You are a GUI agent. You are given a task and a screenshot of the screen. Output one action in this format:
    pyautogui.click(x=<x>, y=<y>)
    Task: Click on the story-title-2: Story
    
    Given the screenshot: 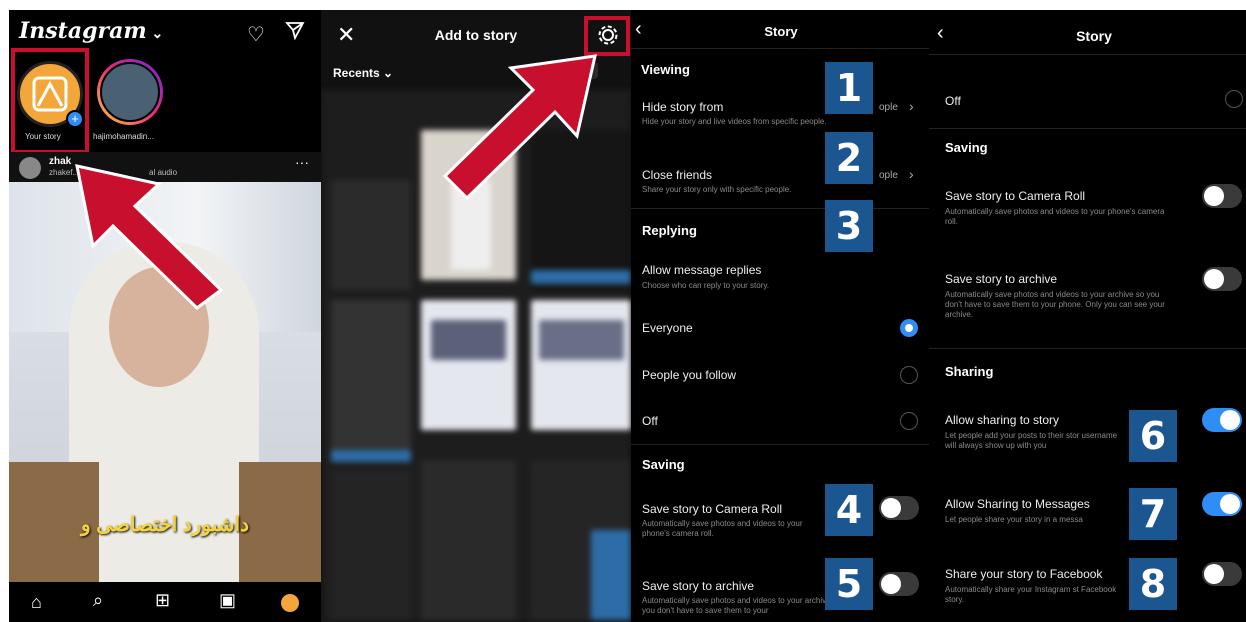 What is the action you would take?
    pyautogui.click(x=1094, y=36)
    